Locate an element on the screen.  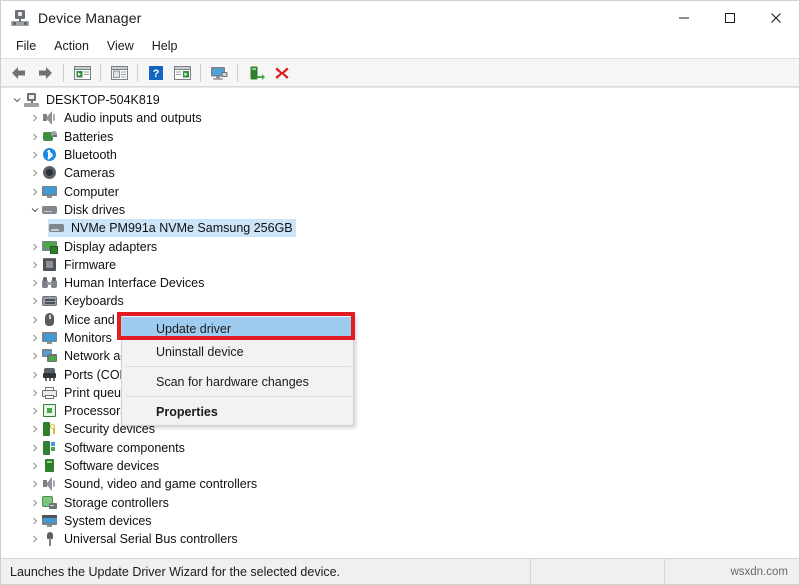
menu-help: Help is located at coordinates (165, 46).